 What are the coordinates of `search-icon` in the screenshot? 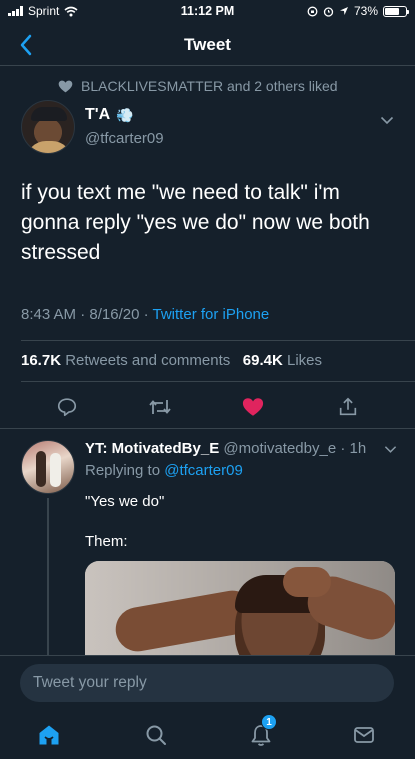 It's located at (156, 735).